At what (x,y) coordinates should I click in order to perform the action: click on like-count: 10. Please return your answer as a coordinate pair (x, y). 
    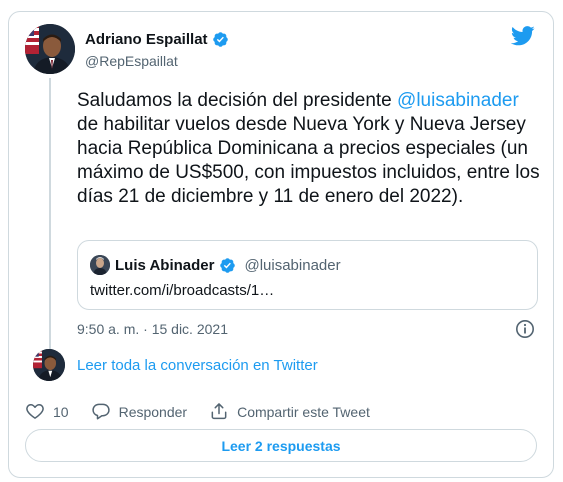
    Looking at the image, I should click on (61, 412).